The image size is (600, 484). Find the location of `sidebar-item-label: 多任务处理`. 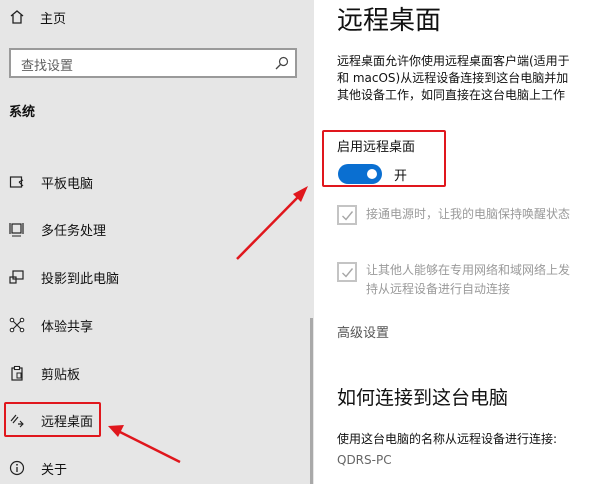

sidebar-item-label: 多任务处理 is located at coordinates (74, 231).